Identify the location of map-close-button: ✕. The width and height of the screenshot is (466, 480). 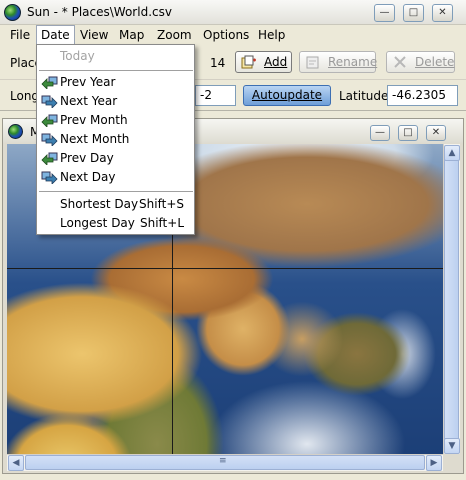
(436, 133).